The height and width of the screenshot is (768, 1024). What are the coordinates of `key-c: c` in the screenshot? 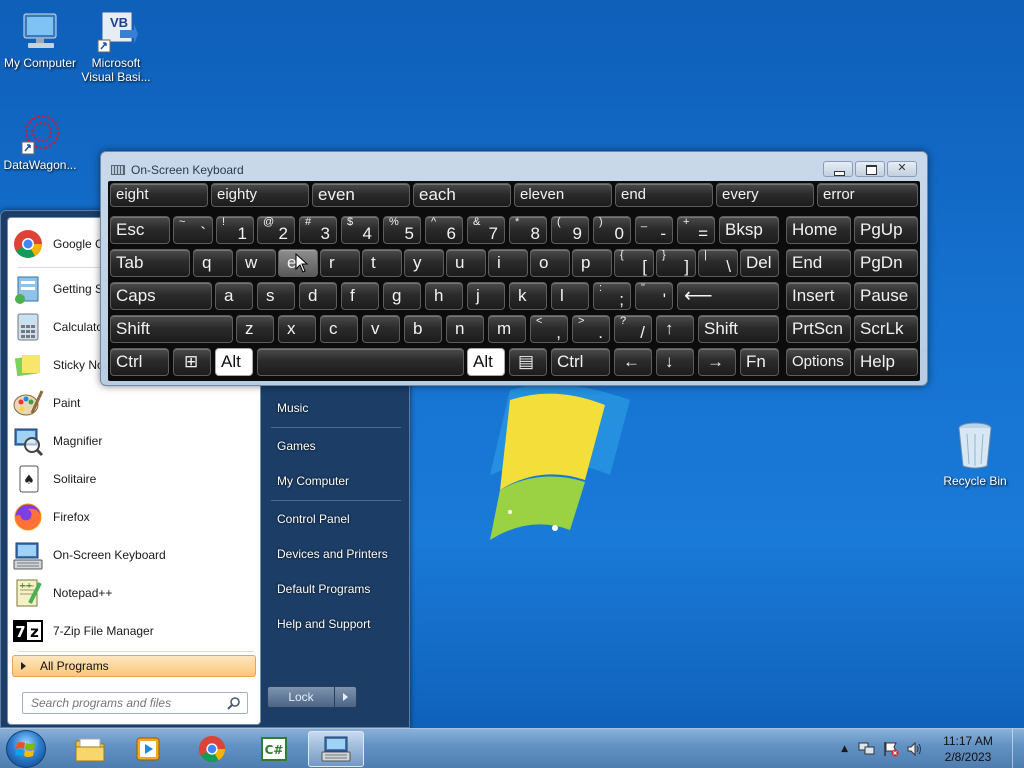 It's located at (339, 329).